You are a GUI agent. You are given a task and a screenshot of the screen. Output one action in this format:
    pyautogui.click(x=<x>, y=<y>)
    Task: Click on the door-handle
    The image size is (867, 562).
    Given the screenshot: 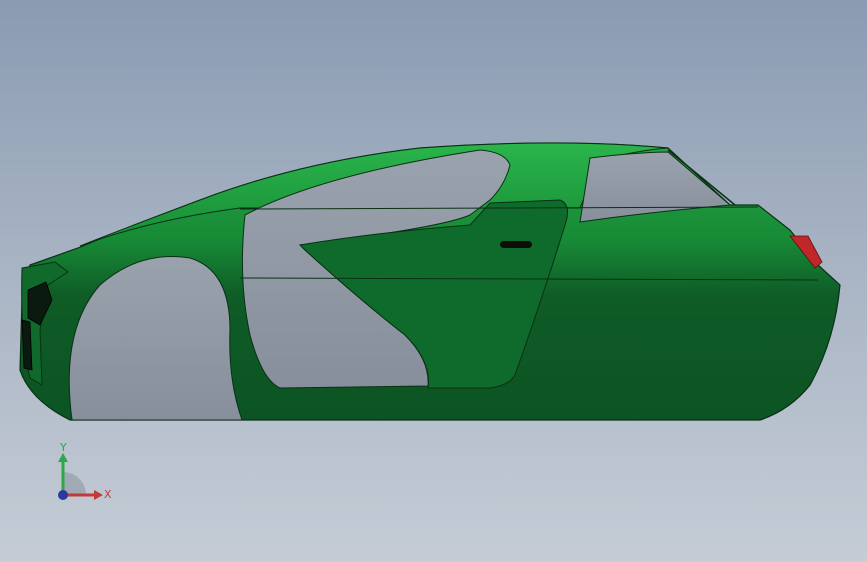 What is the action you would take?
    pyautogui.click(x=516, y=244)
    